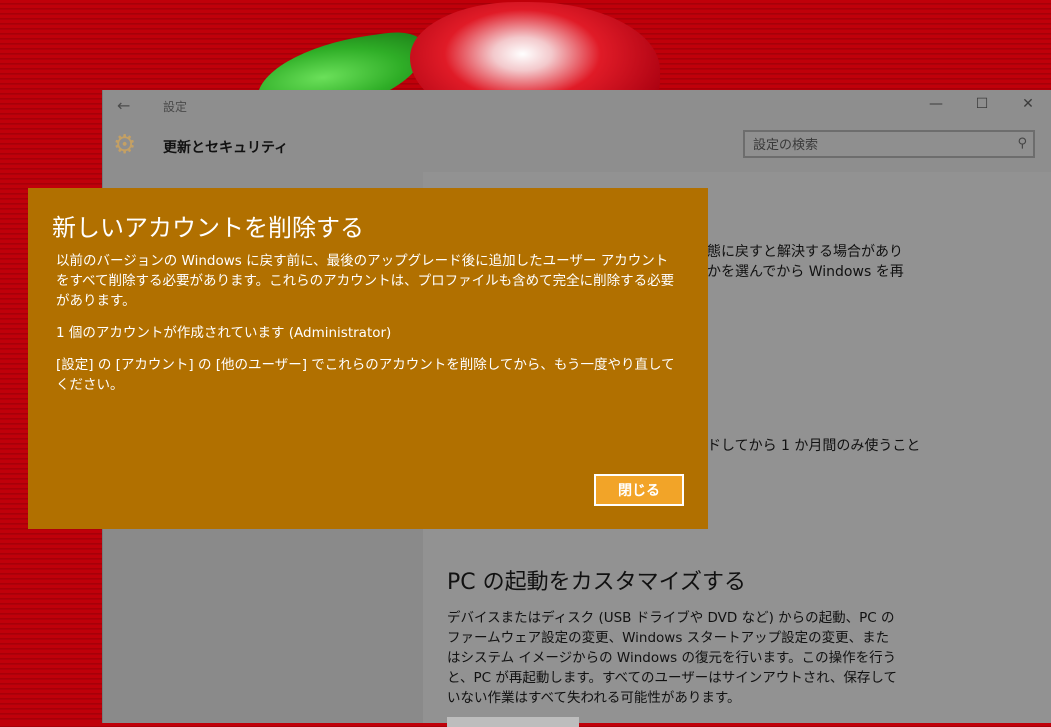  Describe the element at coordinates (936, 104) in the screenshot. I see `minimize-button: —` at that location.